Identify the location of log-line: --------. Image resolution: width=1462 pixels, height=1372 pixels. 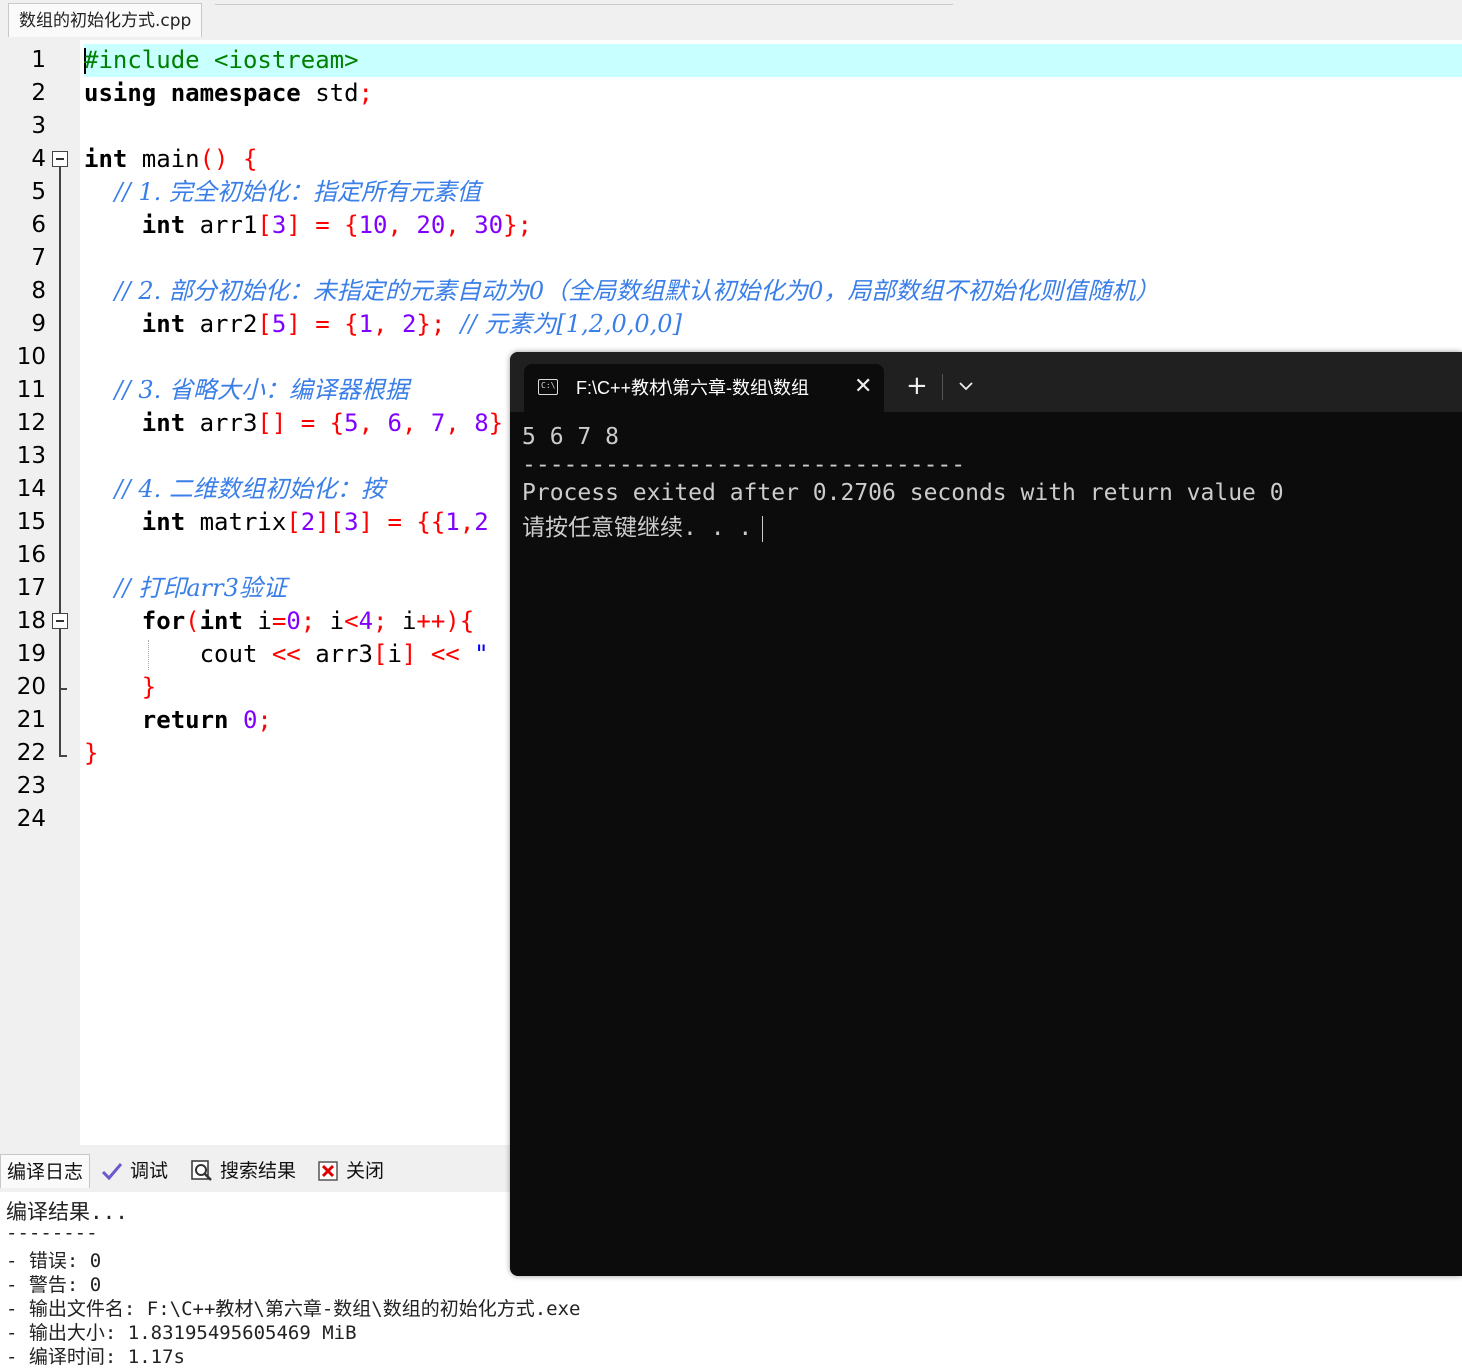
(52, 1233).